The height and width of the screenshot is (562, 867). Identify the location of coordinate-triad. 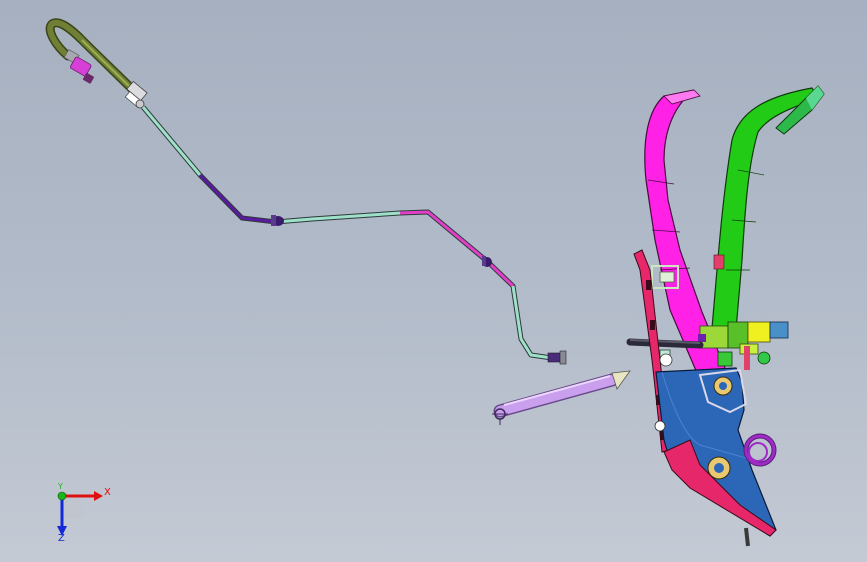
(80, 513).